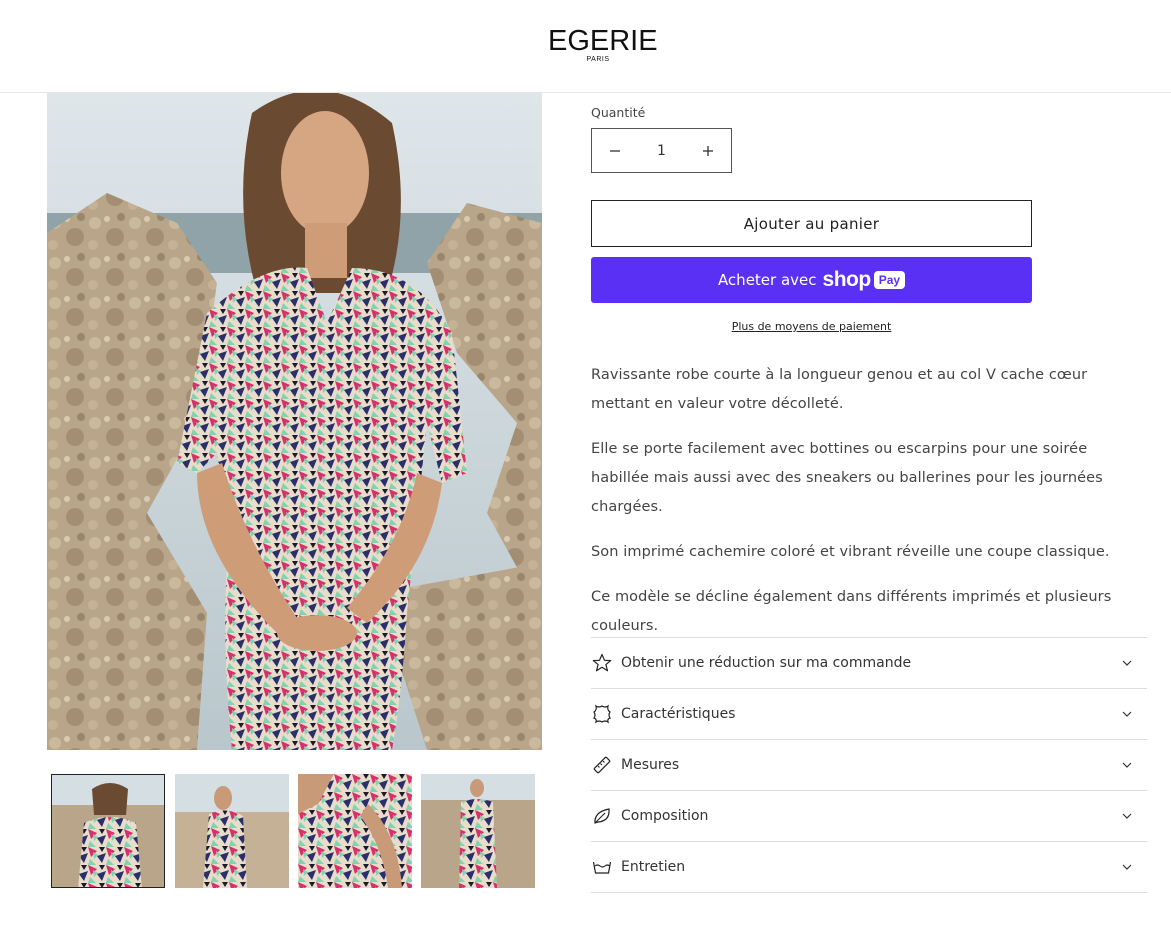 The width and height of the screenshot is (1171, 929). Describe the element at coordinates (602, 816) in the screenshot. I see `leaf-icon` at that location.